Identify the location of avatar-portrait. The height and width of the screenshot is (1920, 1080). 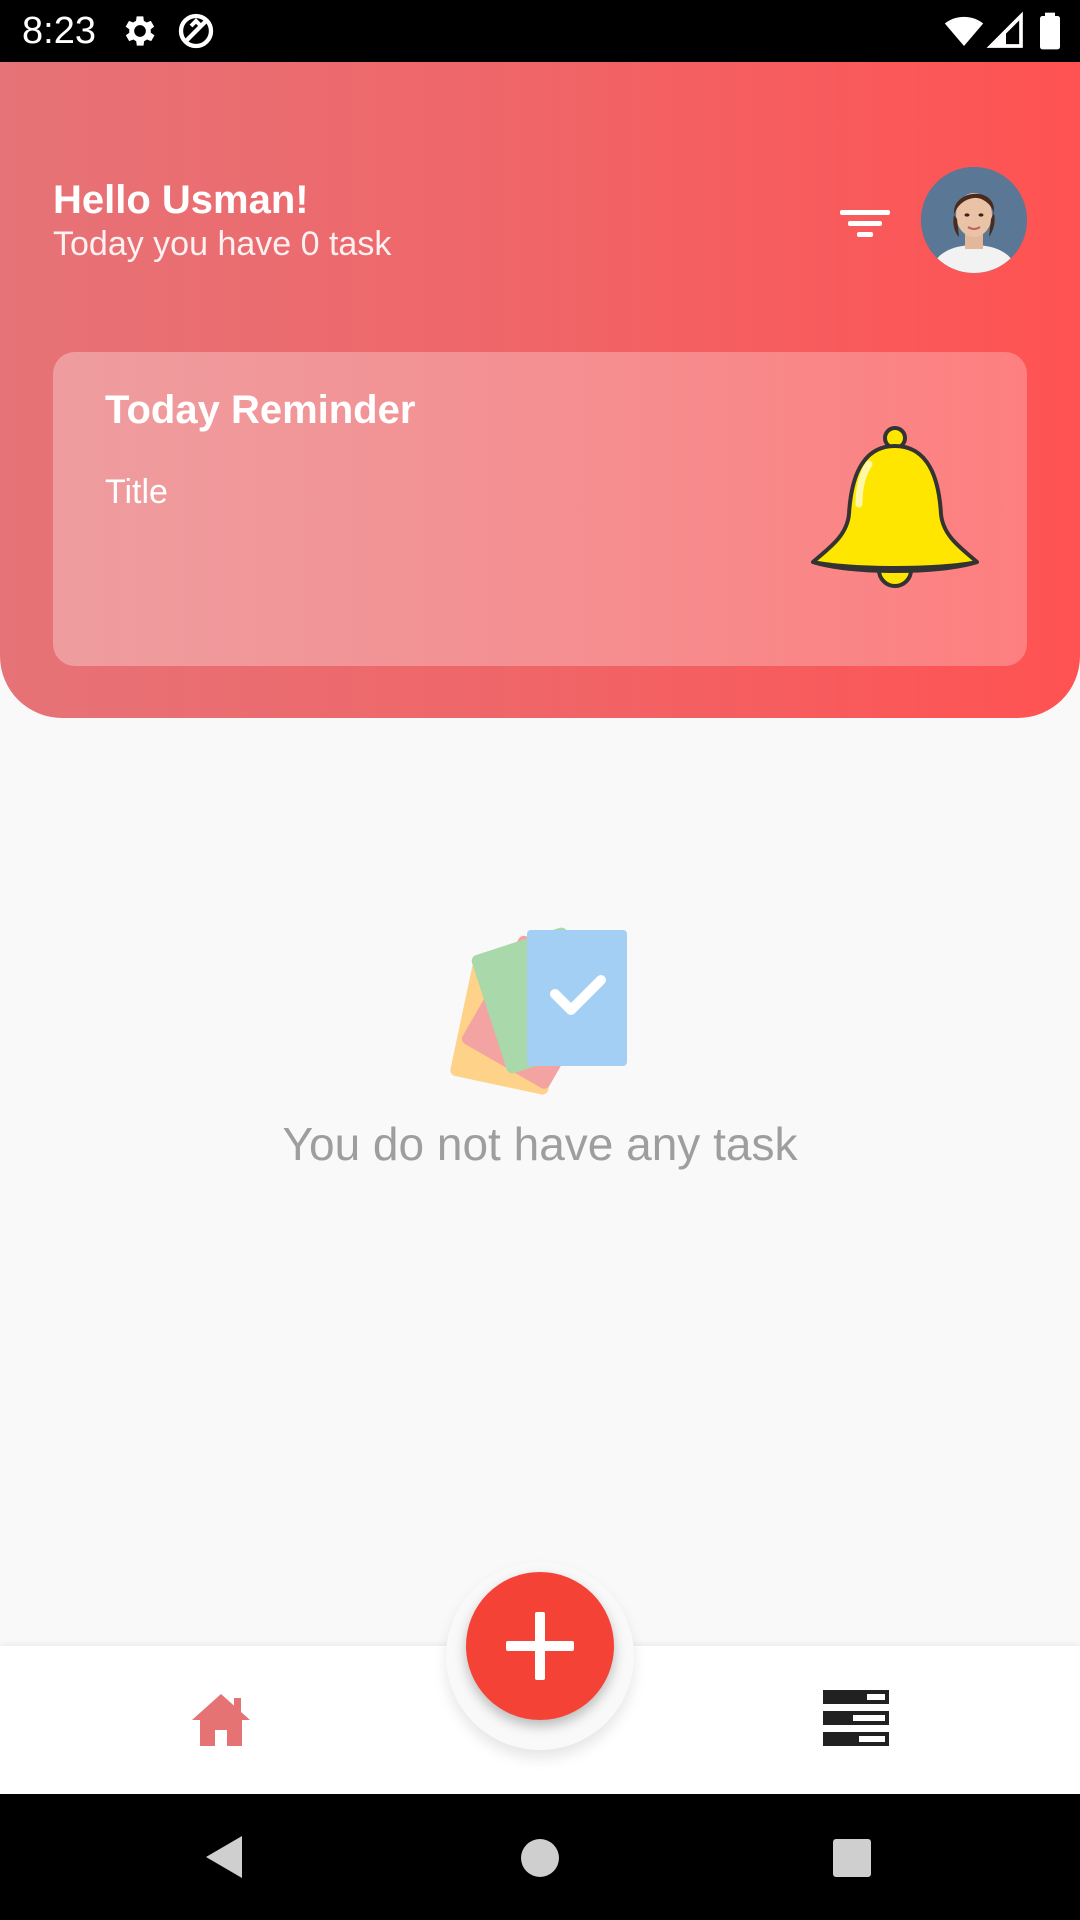
(974, 220).